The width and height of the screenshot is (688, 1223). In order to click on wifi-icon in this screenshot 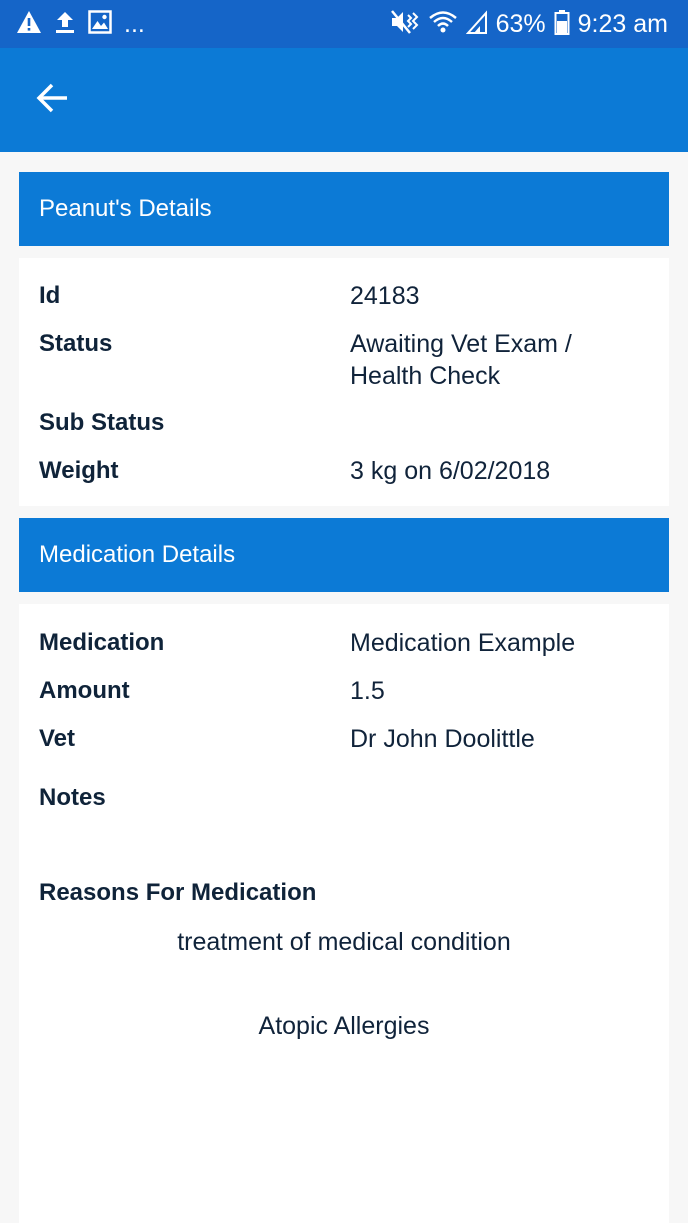, I will do `click(443, 24)`.